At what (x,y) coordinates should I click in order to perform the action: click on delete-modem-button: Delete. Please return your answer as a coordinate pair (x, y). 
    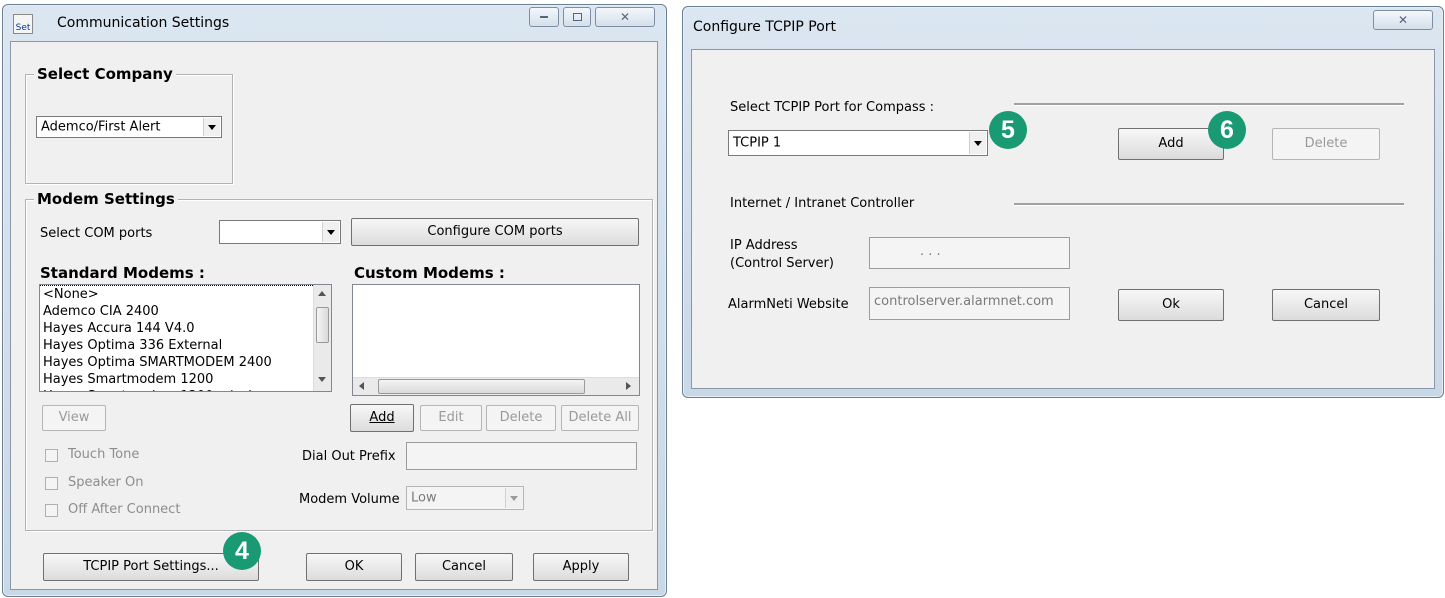
    Looking at the image, I should click on (521, 418).